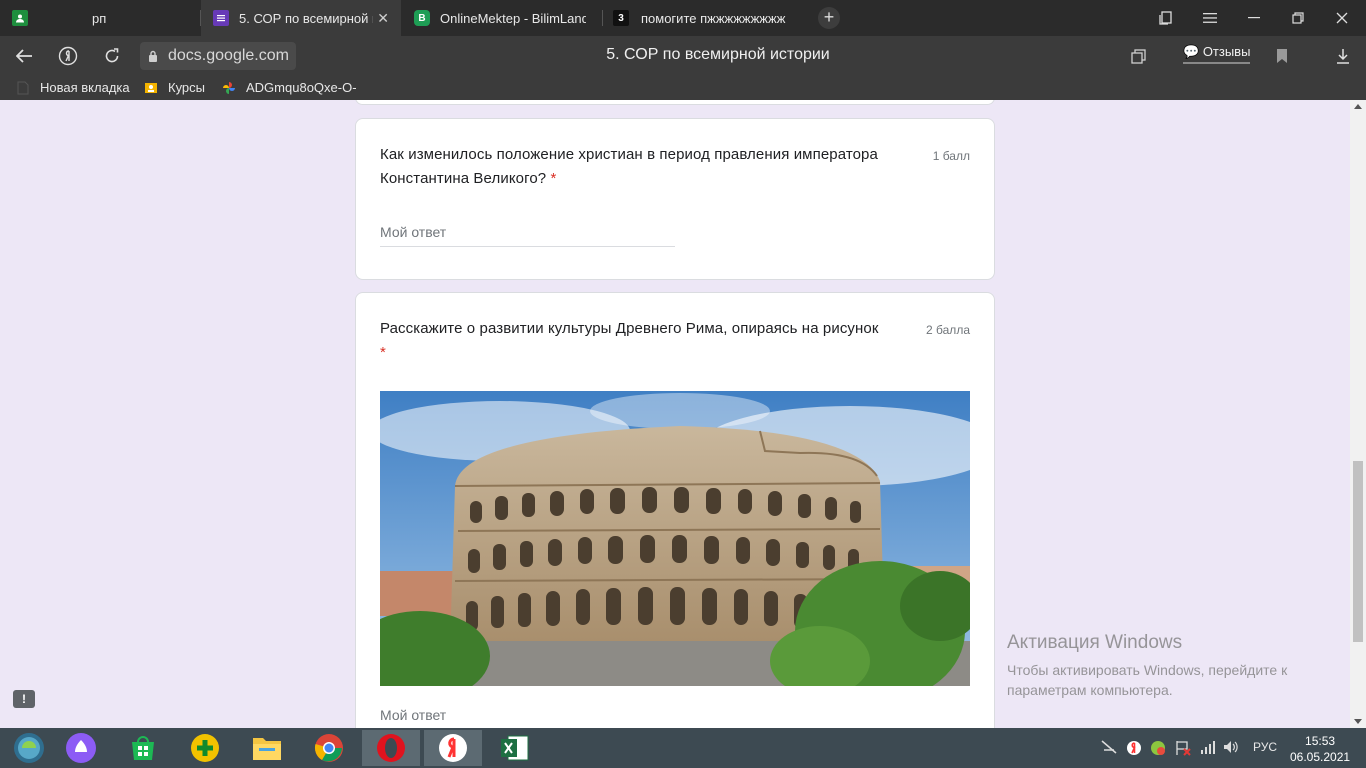 This screenshot has width=1366, height=768. Describe the element at coordinates (1109, 748) in the screenshot. I see `network-off-icon` at that location.